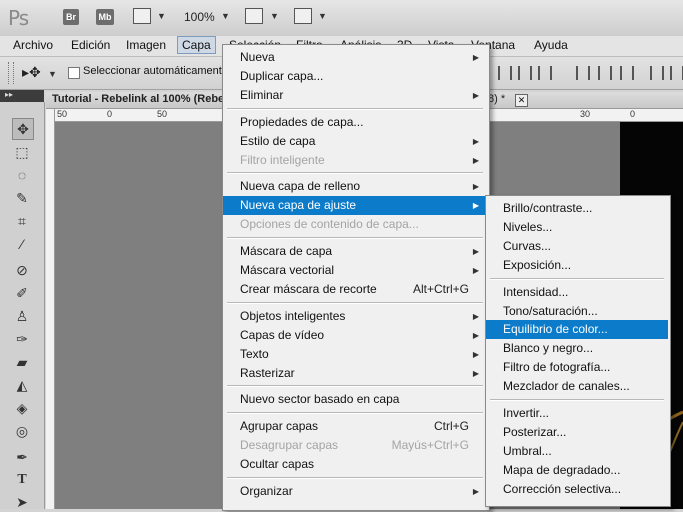  Describe the element at coordinates (355, 426) in the screenshot. I see `menu-item-agrupar-capas: Agrupar capas Ctrl+G` at that location.